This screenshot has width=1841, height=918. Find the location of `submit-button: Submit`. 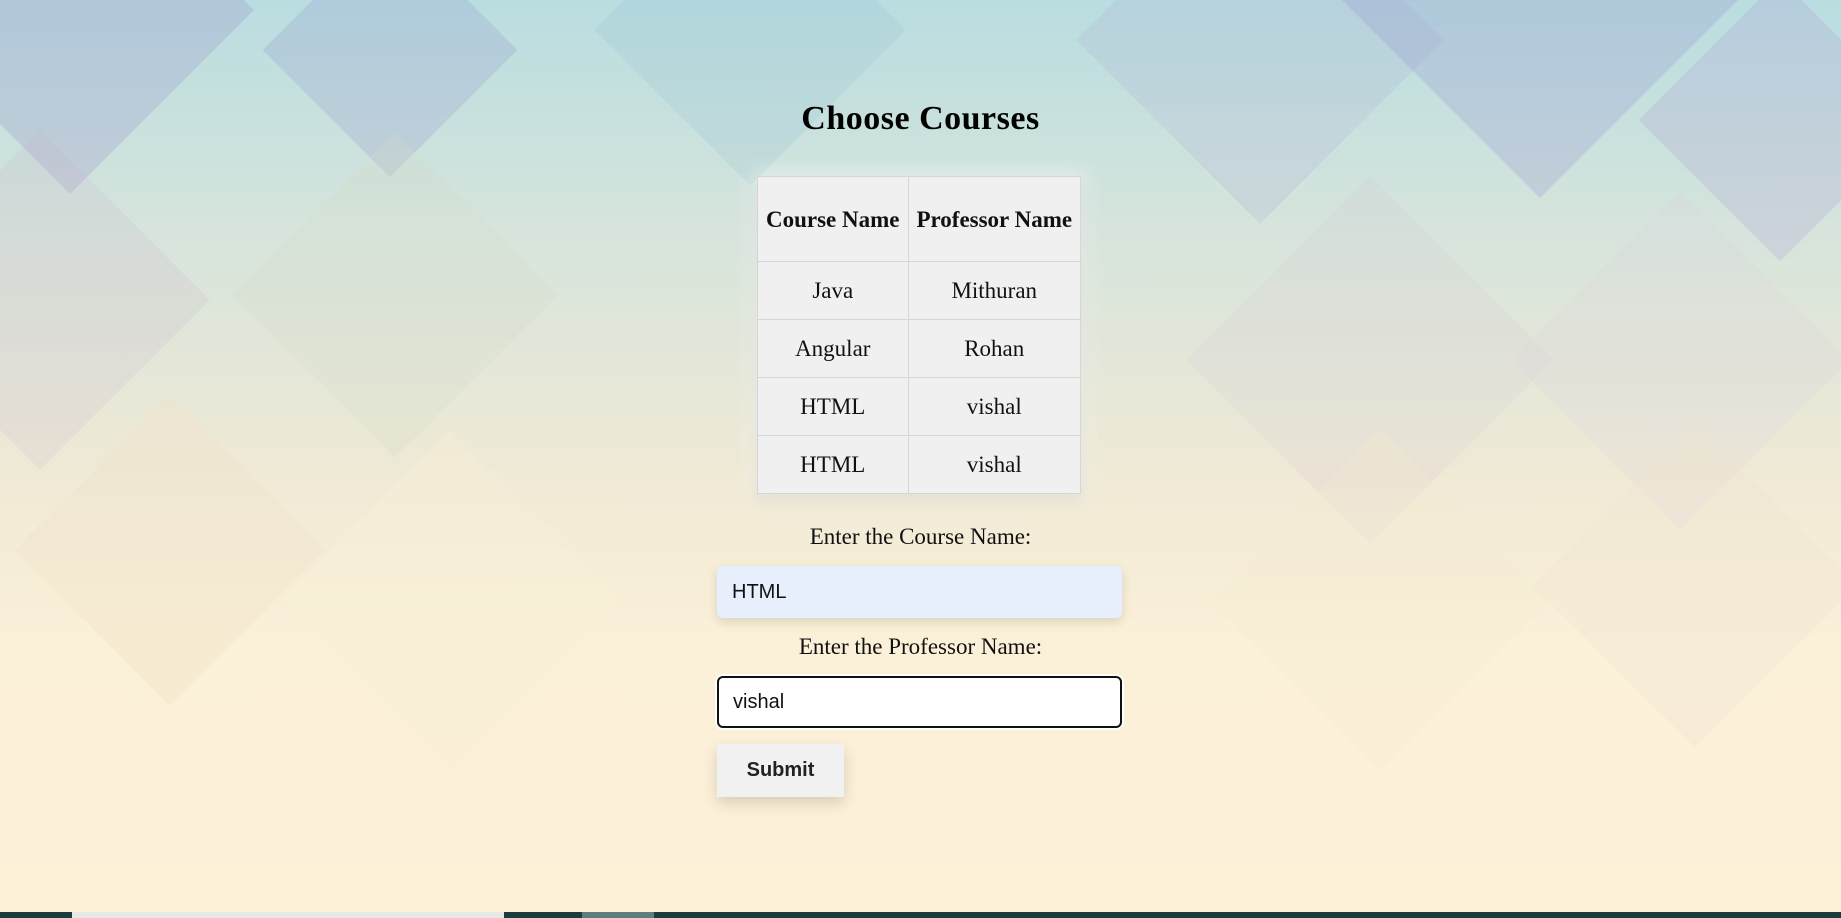

submit-button: Submit is located at coordinates (780, 770).